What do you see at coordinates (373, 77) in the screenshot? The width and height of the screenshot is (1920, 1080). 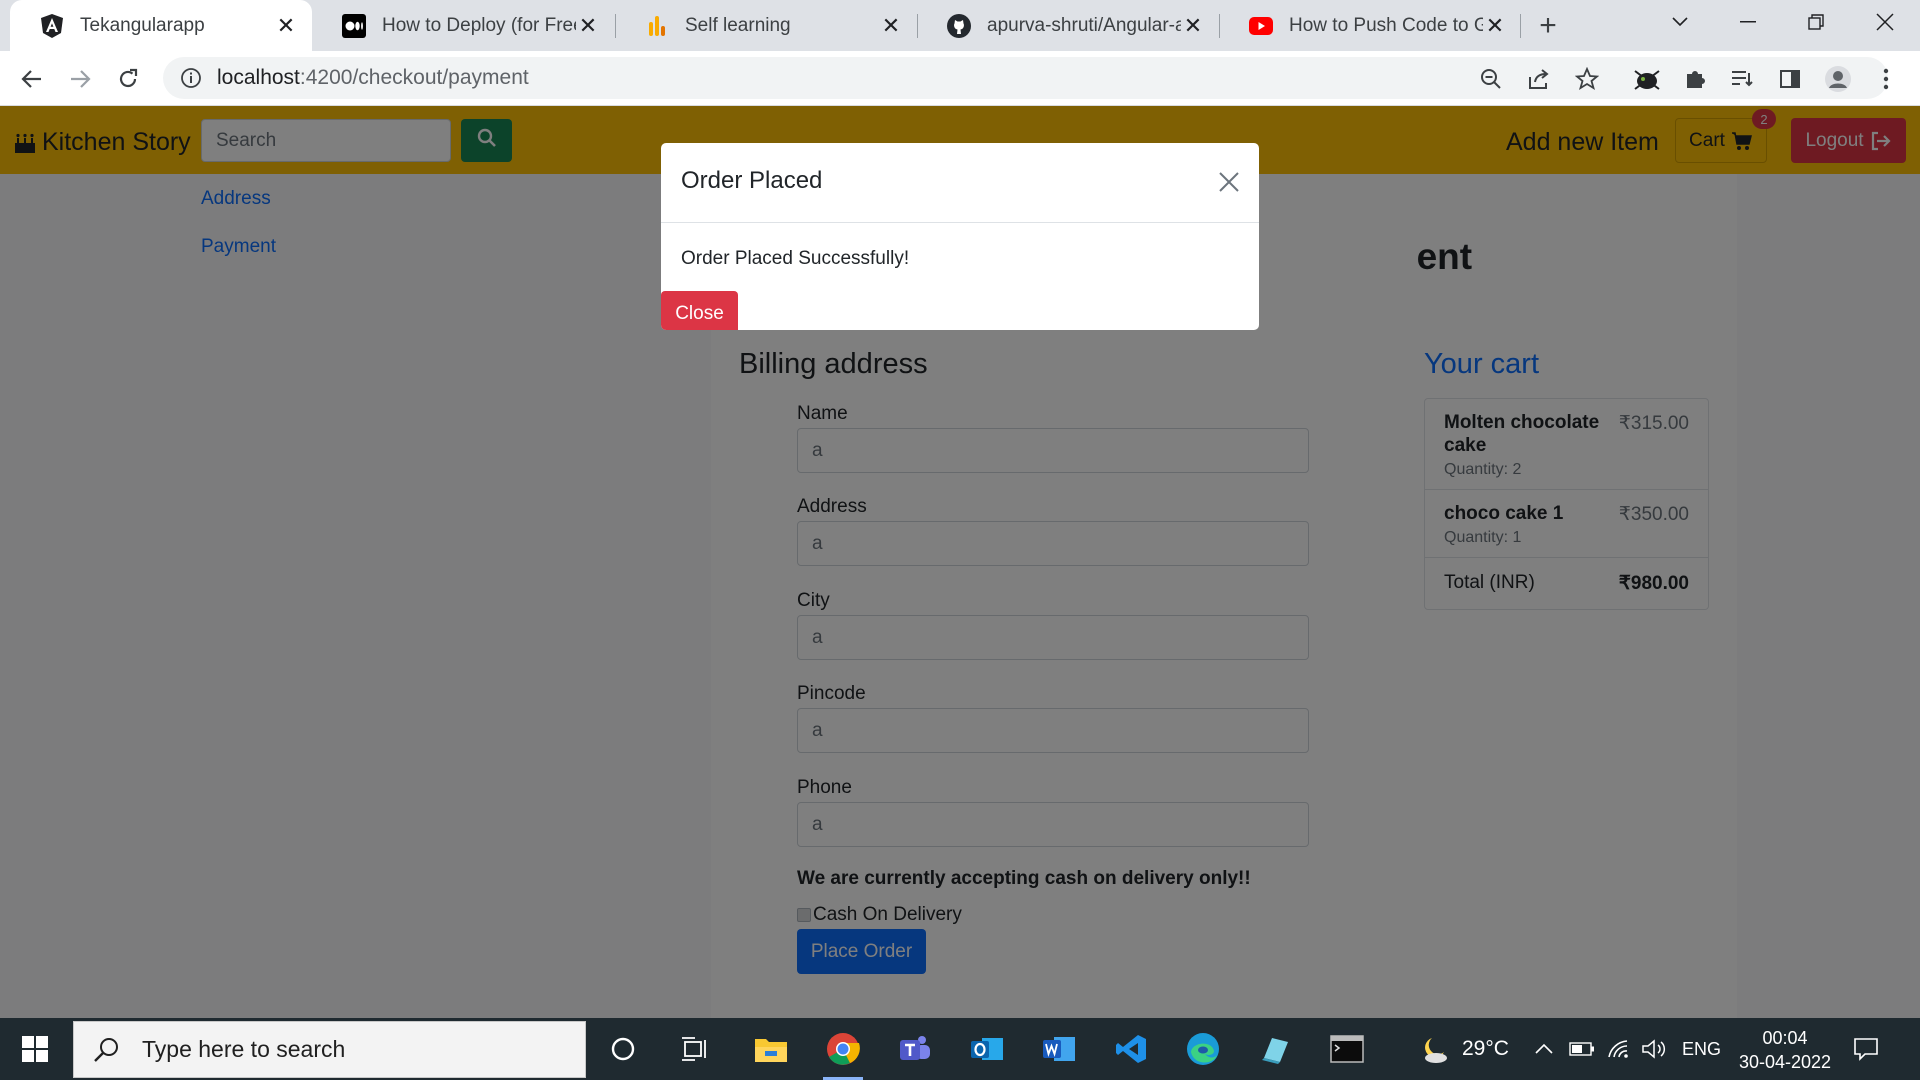 I see `url-text: localhost:4200/checkout/payment` at bounding box center [373, 77].